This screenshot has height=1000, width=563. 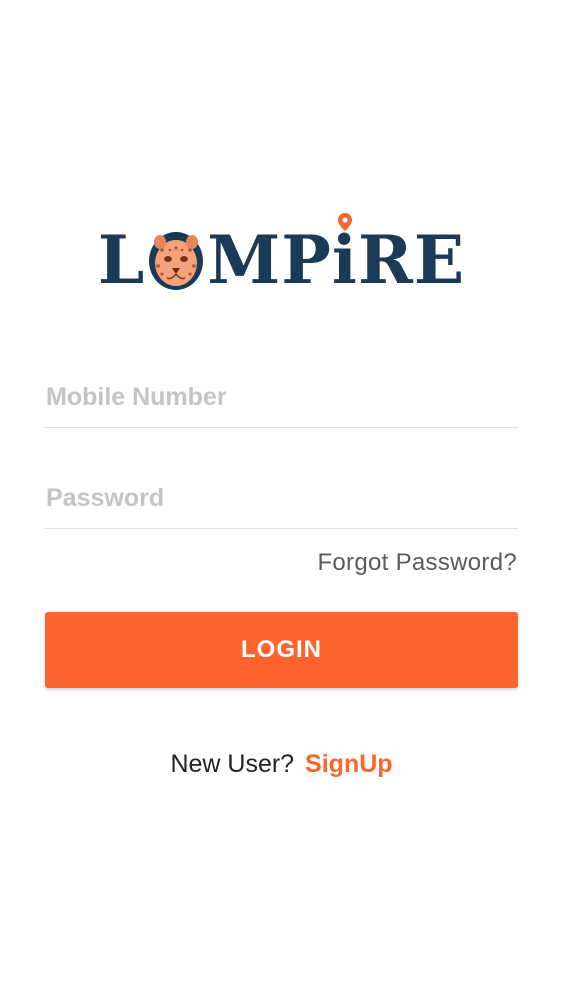 I want to click on signup-row: New User? SignUp, so click(x=281, y=764).